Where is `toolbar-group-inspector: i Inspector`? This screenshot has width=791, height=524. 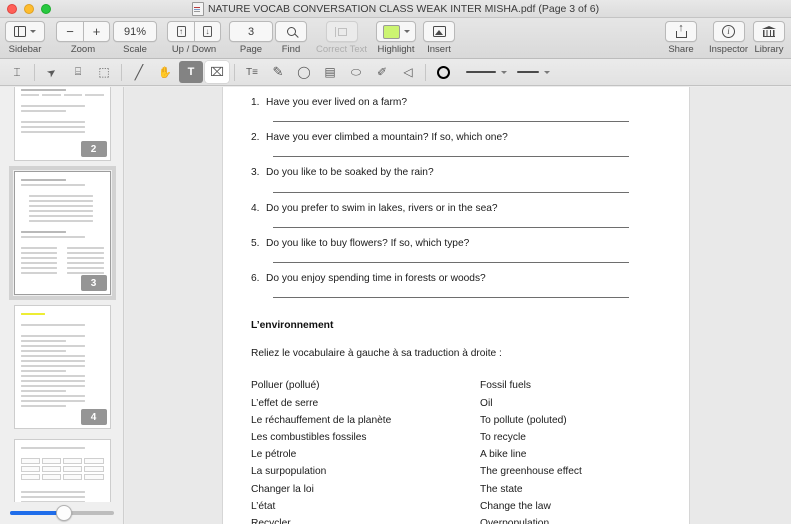 toolbar-group-inspector: i Inspector is located at coordinates (728, 38).